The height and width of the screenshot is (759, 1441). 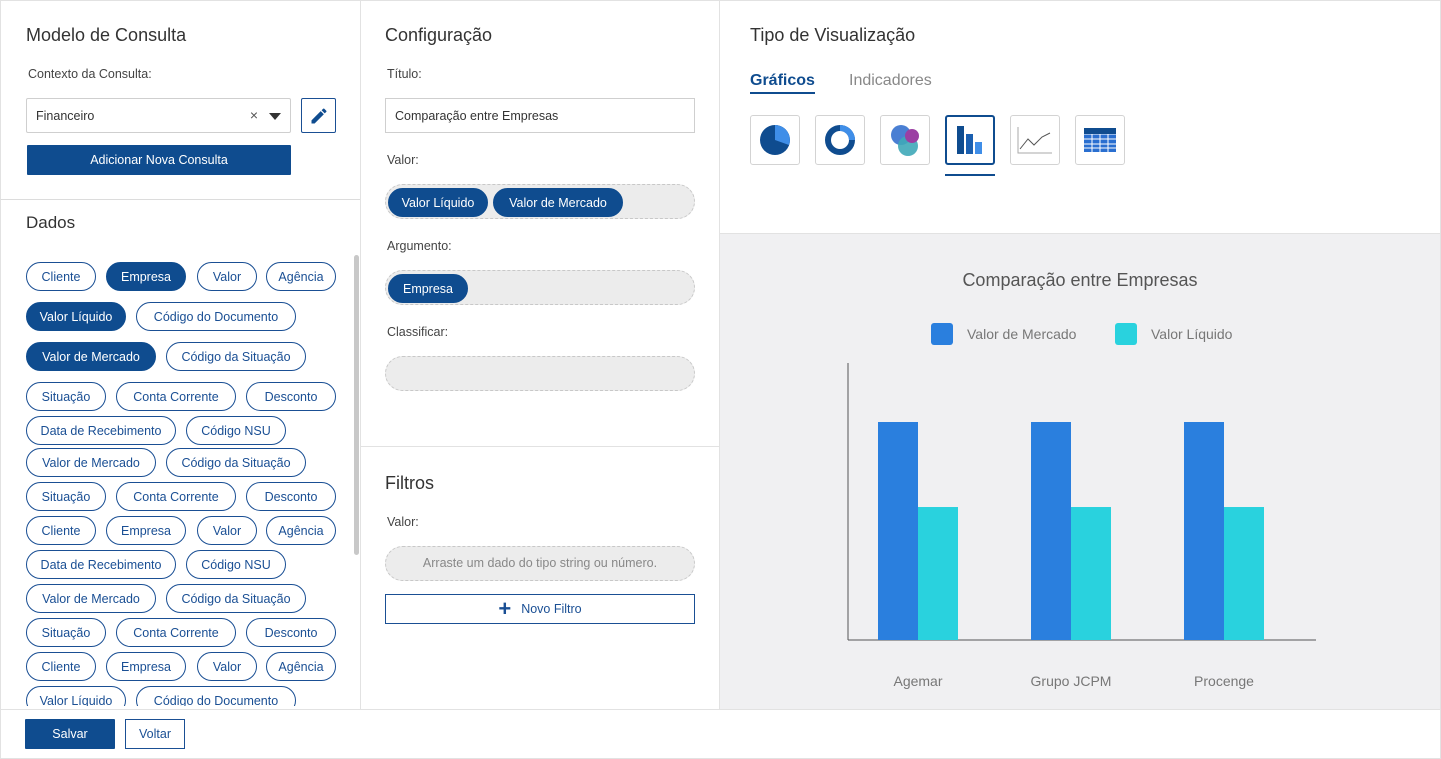 What do you see at coordinates (403, 522) in the screenshot?
I see `filter-value-label: Valor:` at bounding box center [403, 522].